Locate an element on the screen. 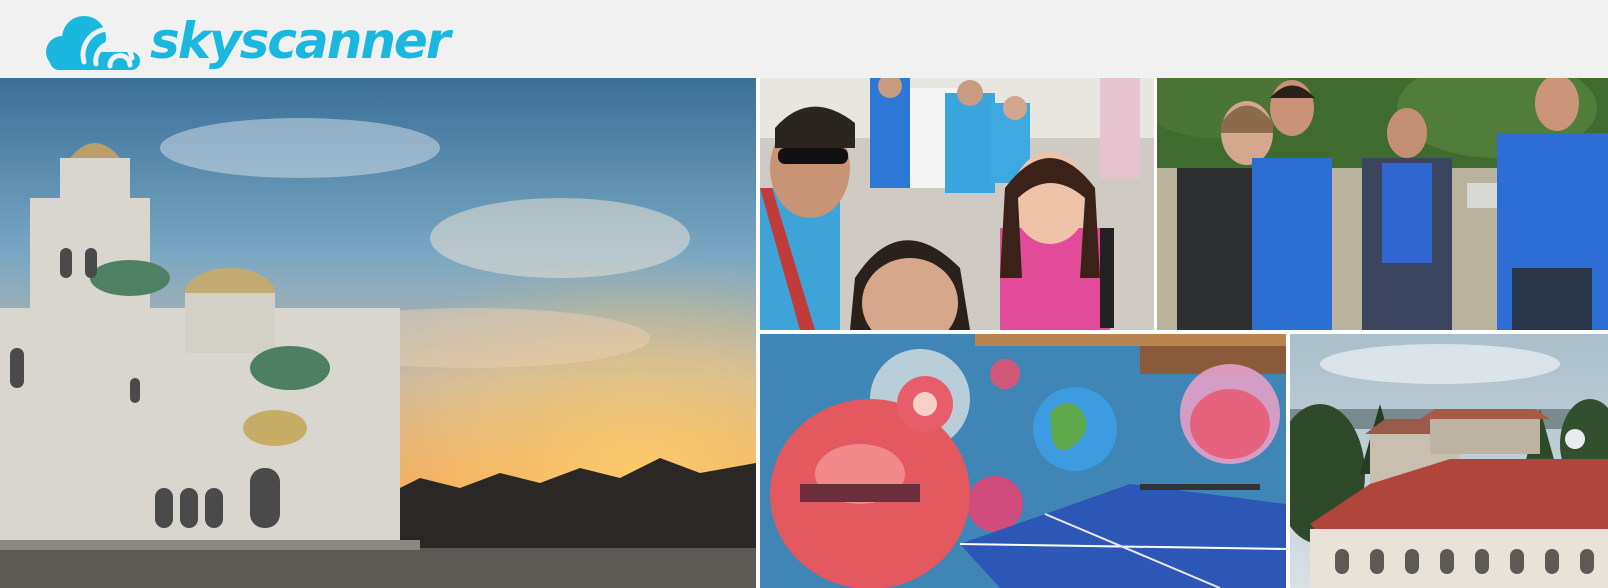 The width and height of the screenshot is (1608, 588). site-header: skyscanner is located at coordinates (804, 39).